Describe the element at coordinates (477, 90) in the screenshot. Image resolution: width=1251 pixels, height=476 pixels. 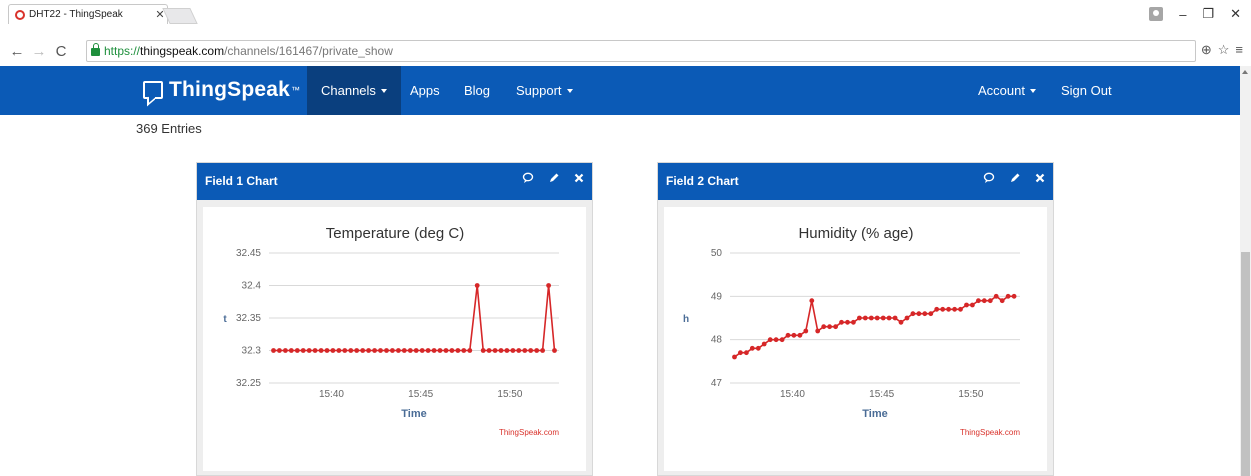
I see `nav-blog: Blog` at that location.